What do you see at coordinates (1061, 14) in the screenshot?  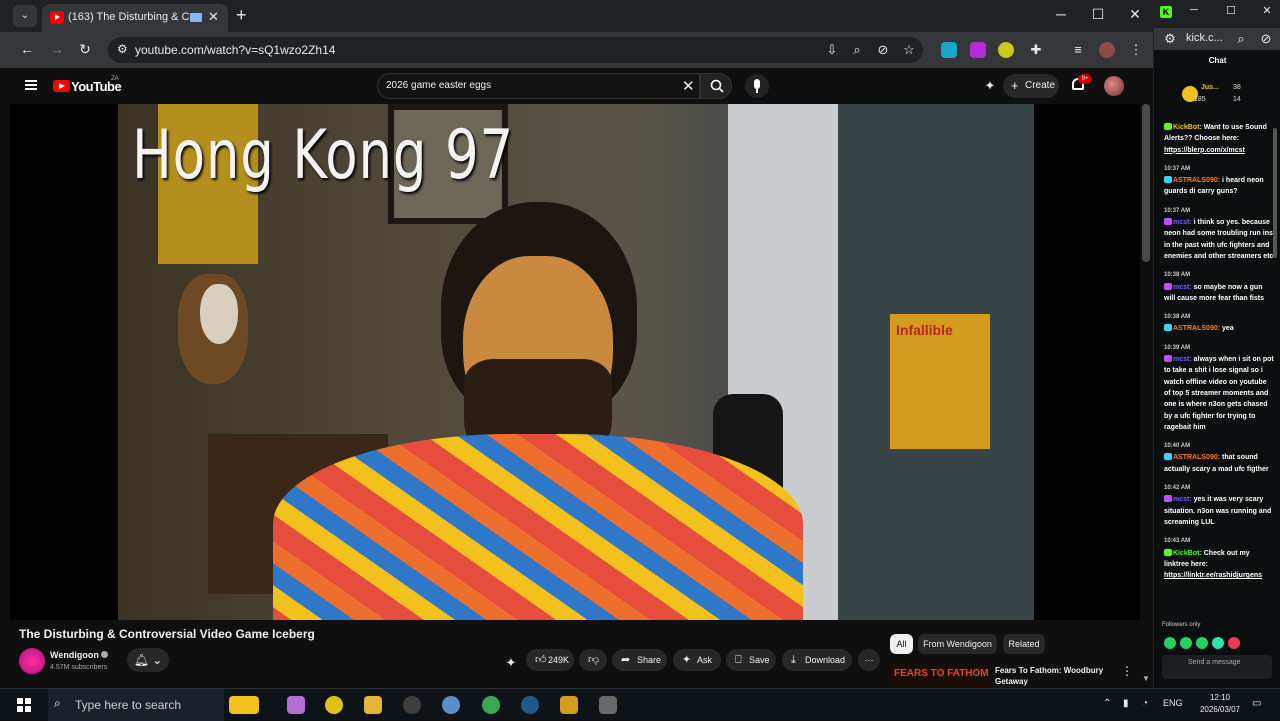 I see `minimize-button: ─` at bounding box center [1061, 14].